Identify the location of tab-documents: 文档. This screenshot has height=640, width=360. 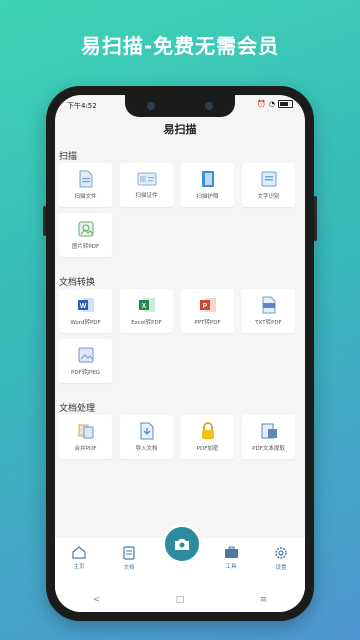
(129, 558).